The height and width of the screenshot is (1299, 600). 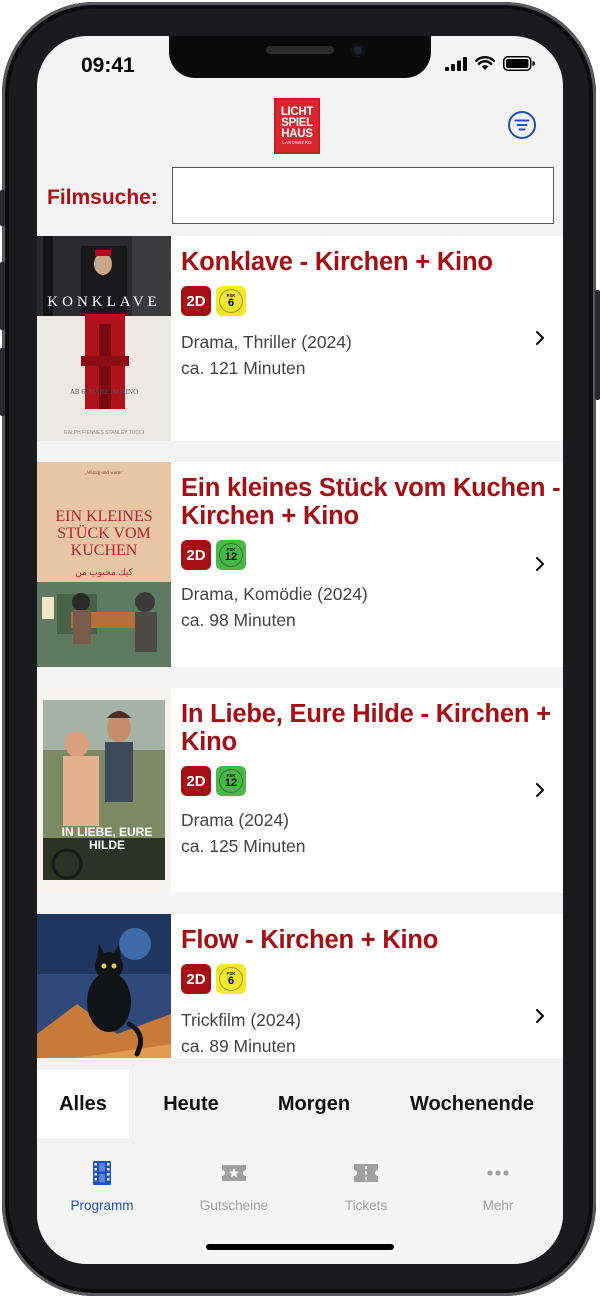 I want to click on search-row: Filmsuche:, so click(x=300, y=196).